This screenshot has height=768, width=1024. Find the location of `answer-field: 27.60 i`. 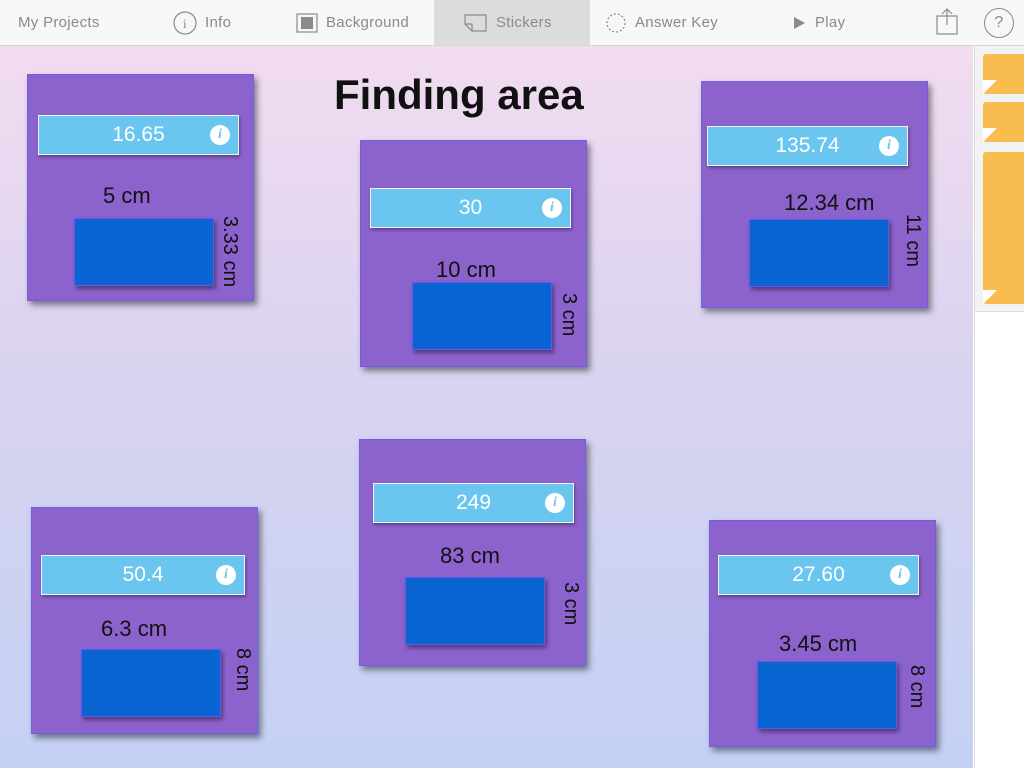

answer-field: 27.60 i is located at coordinates (818, 575).